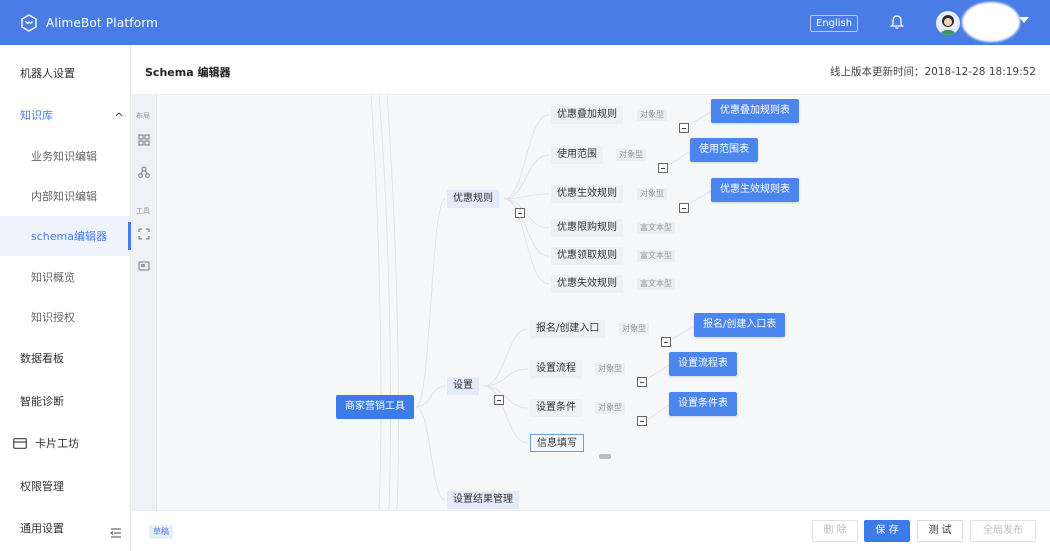 The width and height of the screenshot is (1050, 551). I want to click on sidebar-item-knowledge-base: 知识库, so click(65, 115).